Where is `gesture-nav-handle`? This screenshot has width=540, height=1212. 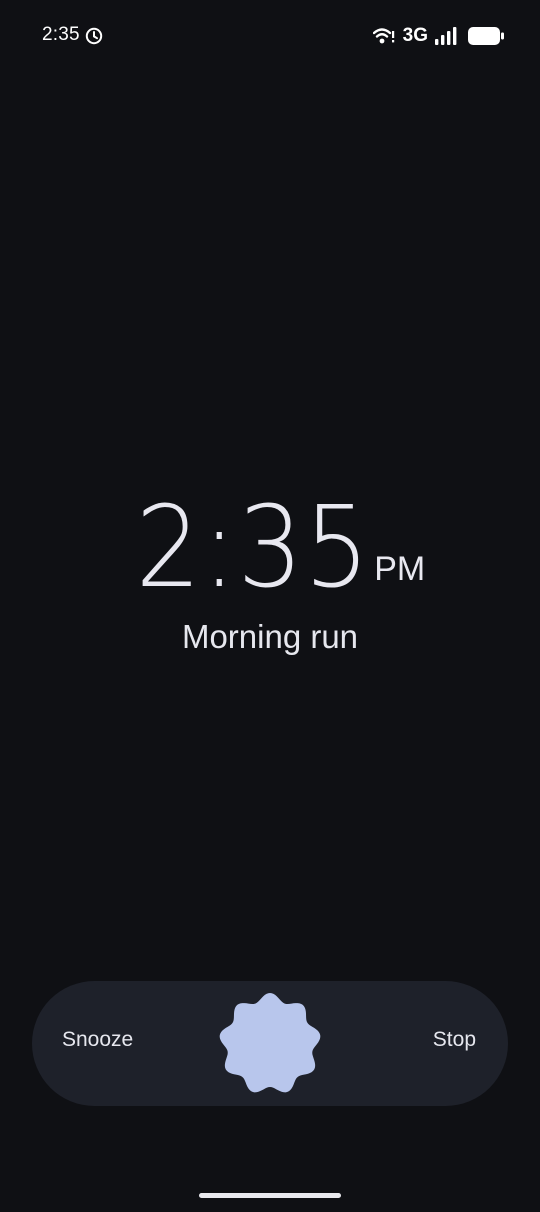 gesture-nav-handle is located at coordinates (270, 1195).